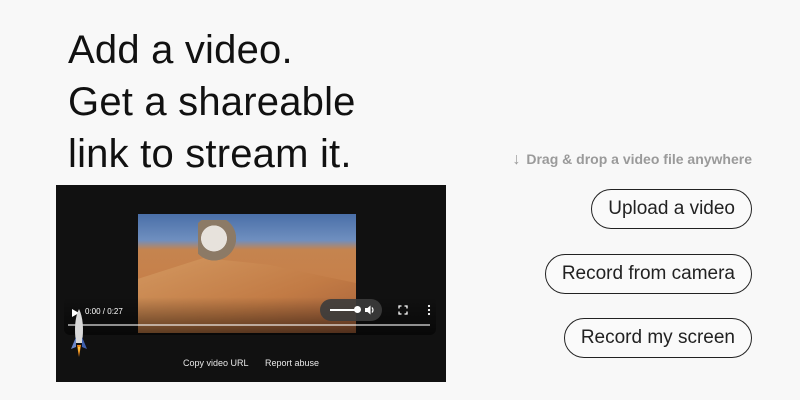 This screenshot has width=800, height=400. What do you see at coordinates (648, 274) in the screenshot?
I see `record-camera-button: Record from camera` at bounding box center [648, 274].